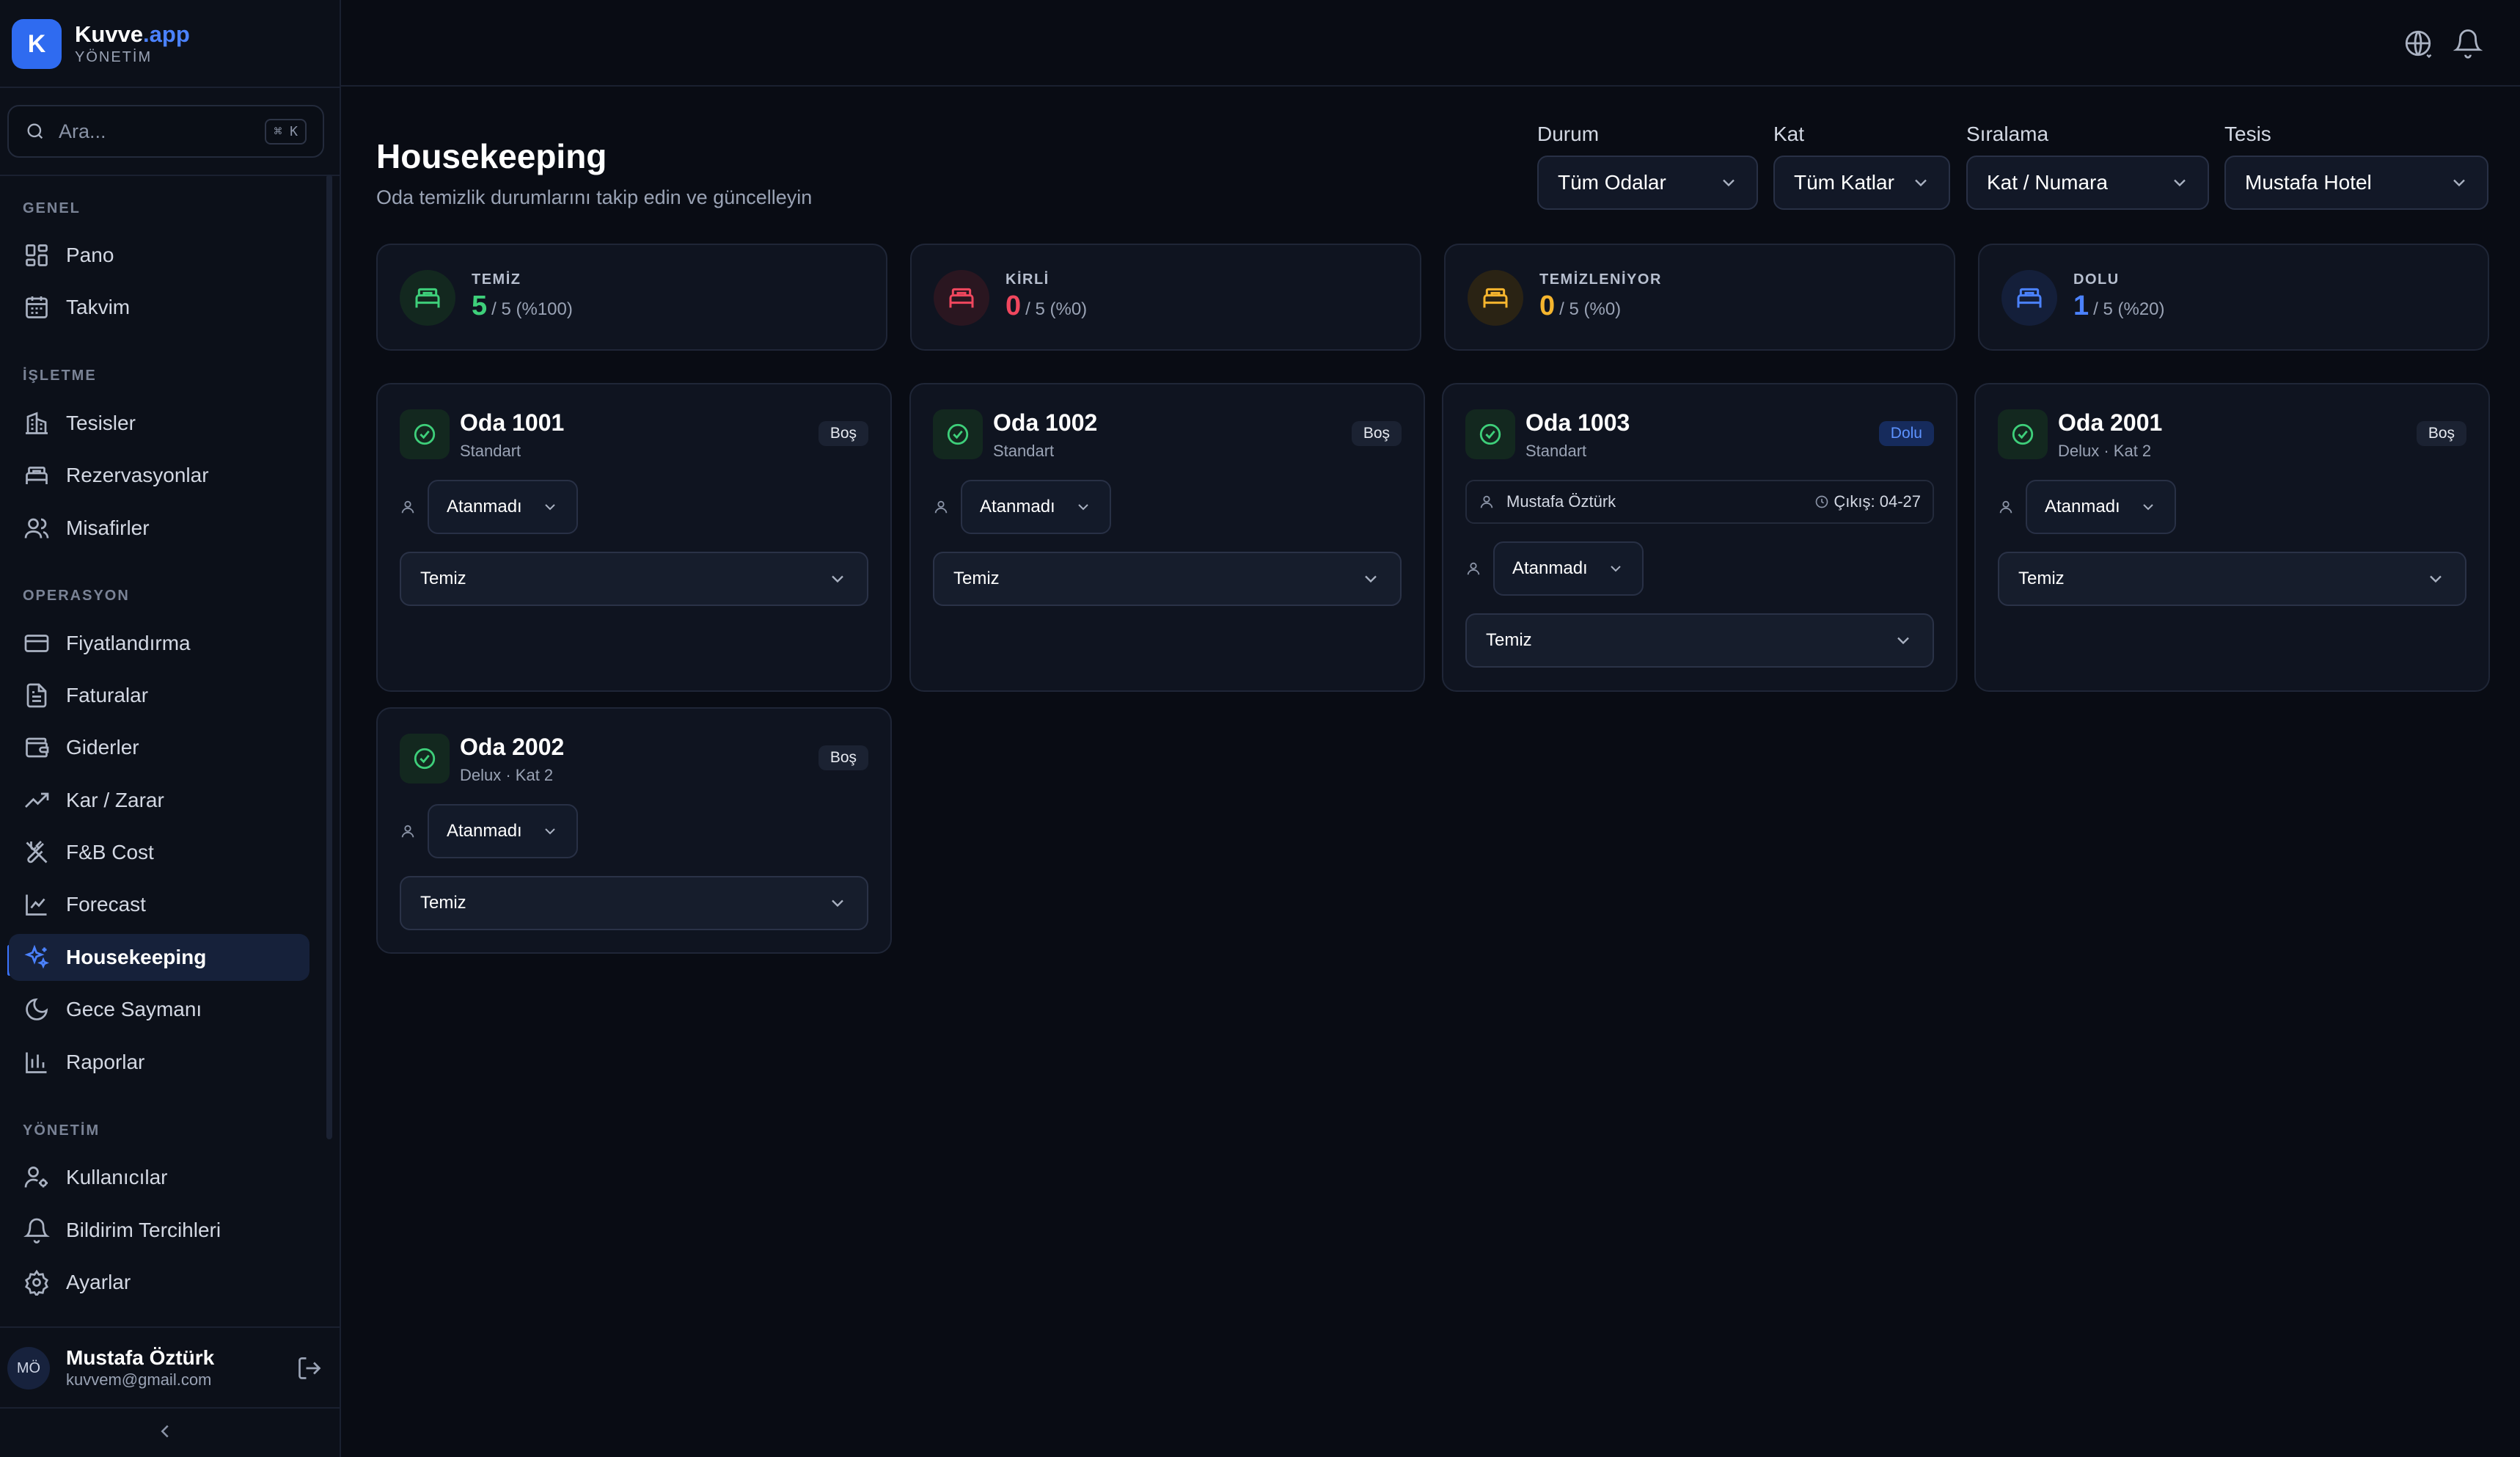  I want to click on sidebar-item-gece-saymani: Gece Saymanı, so click(159, 1009).